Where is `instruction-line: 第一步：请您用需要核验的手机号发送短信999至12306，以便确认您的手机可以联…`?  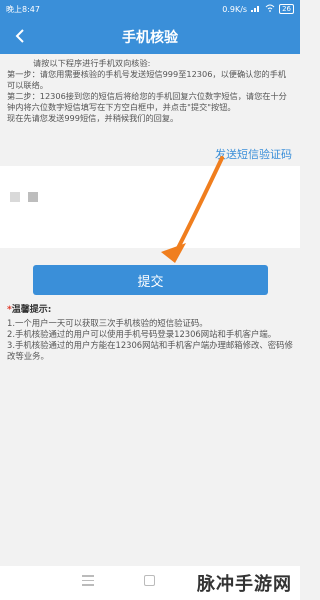 instruction-line: 第一步：请您用需要核验的手机号发送短信999至12306，以便确认您的手机可以联… is located at coordinates (147, 79).